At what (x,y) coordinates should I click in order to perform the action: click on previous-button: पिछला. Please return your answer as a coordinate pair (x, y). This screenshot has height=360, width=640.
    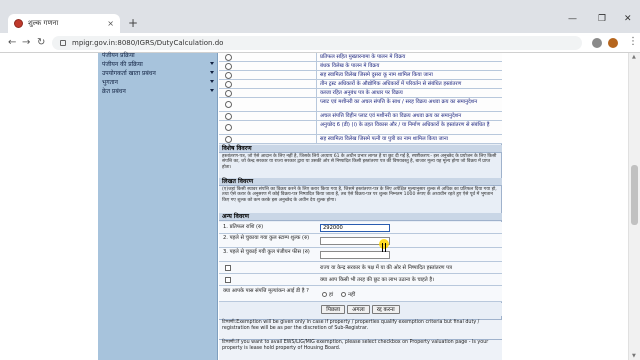
    Looking at the image, I should click on (333, 309).